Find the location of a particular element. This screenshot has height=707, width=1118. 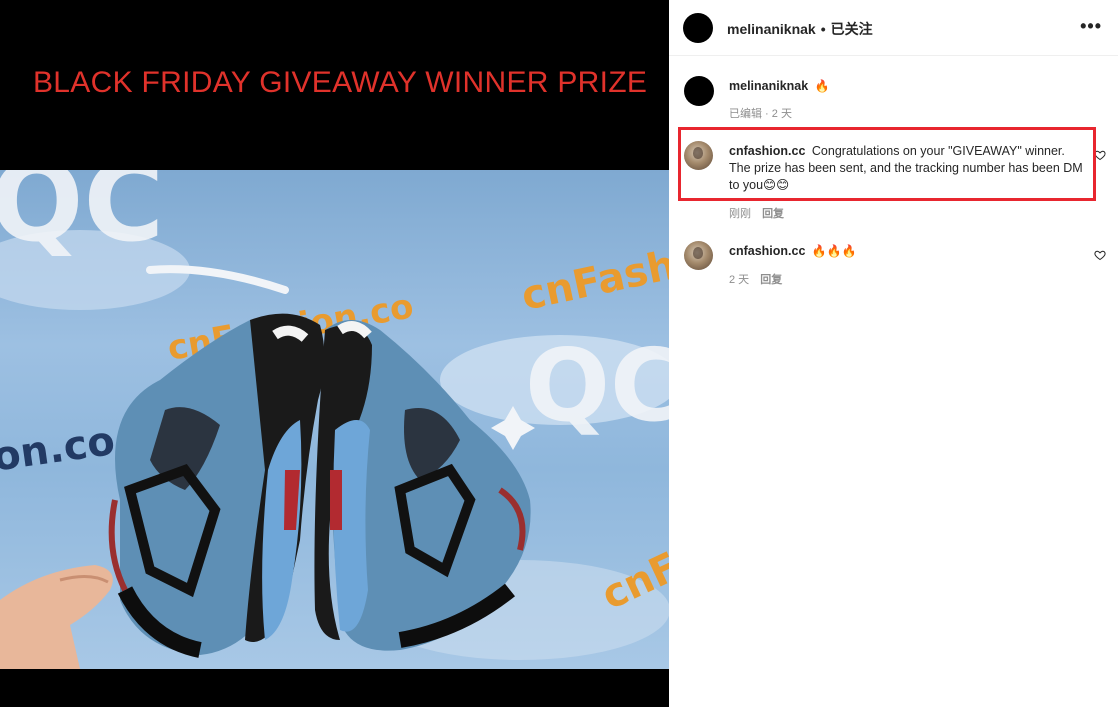

comment-time: 已编辑 · 2 天 is located at coordinates (760, 114).